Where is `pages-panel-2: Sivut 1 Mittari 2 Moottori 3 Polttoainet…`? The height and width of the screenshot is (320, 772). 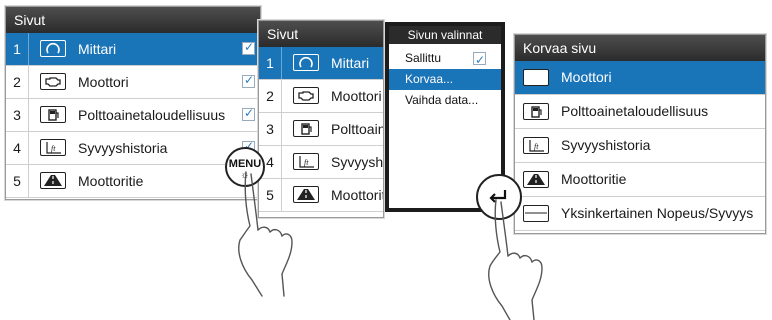 pages-panel-2: Sivut 1 Mittari 2 Moottori 3 Polttoainet… is located at coordinates (321, 119).